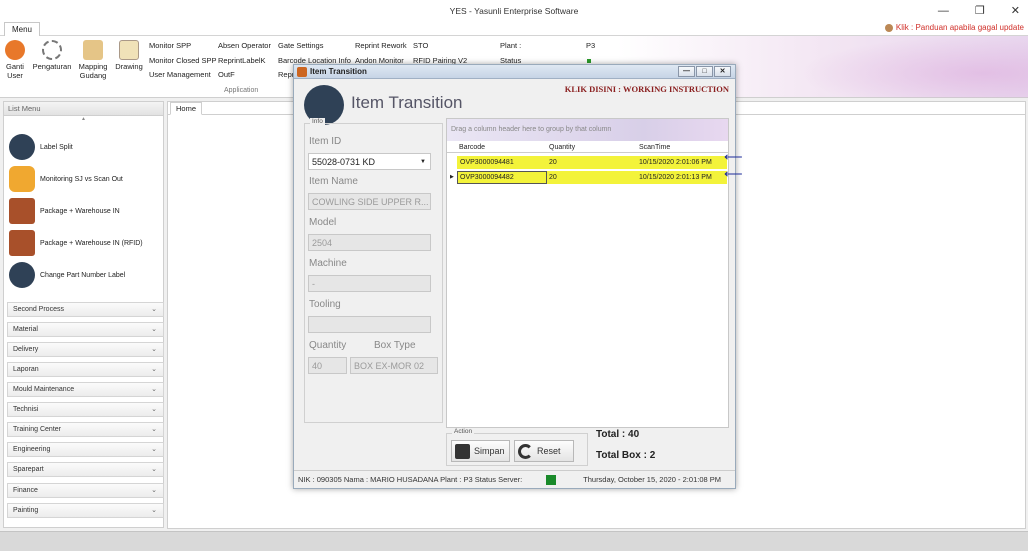 Image resolution: width=1028 pixels, height=551 pixels. Describe the element at coordinates (129, 50) in the screenshot. I see `drawing-icon` at that location.